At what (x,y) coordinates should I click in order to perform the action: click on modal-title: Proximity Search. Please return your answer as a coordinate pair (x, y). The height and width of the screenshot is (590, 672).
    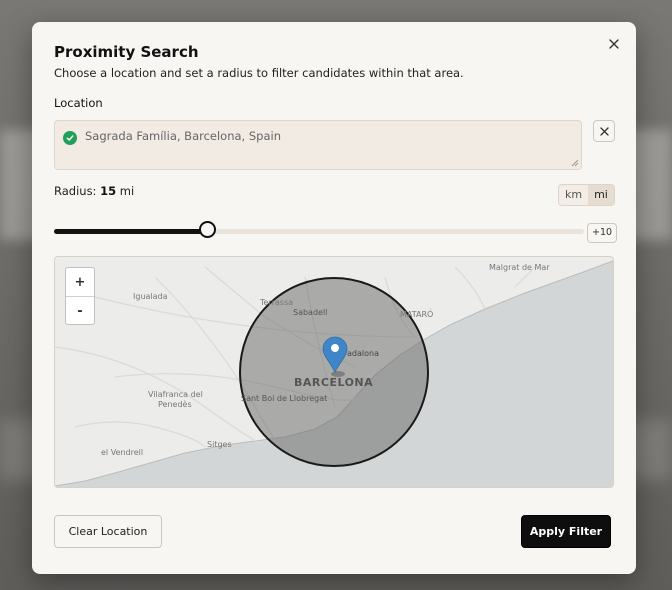
    Looking at the image, I should click on (126, 52).